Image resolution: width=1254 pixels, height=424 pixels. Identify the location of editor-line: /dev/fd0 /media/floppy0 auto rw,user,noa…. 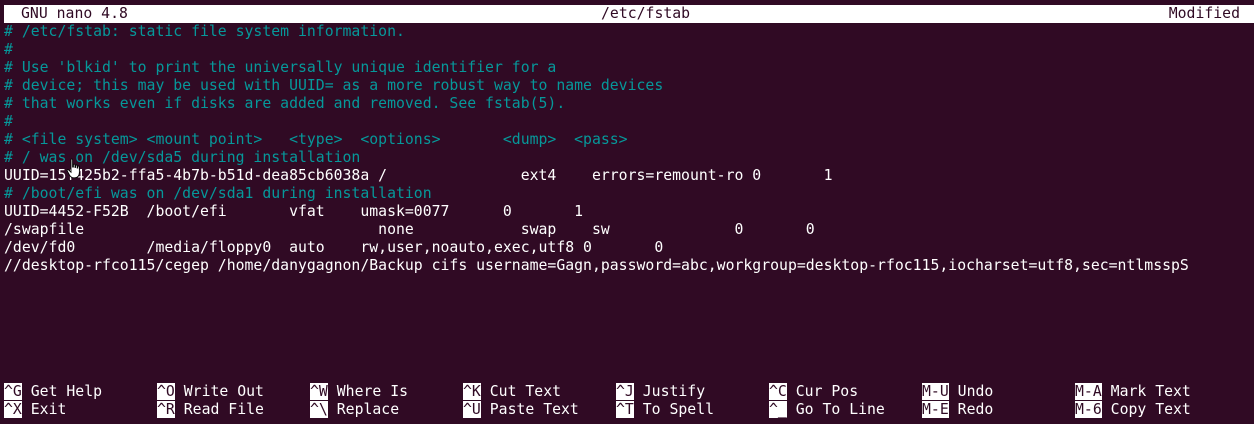
(629, 248).